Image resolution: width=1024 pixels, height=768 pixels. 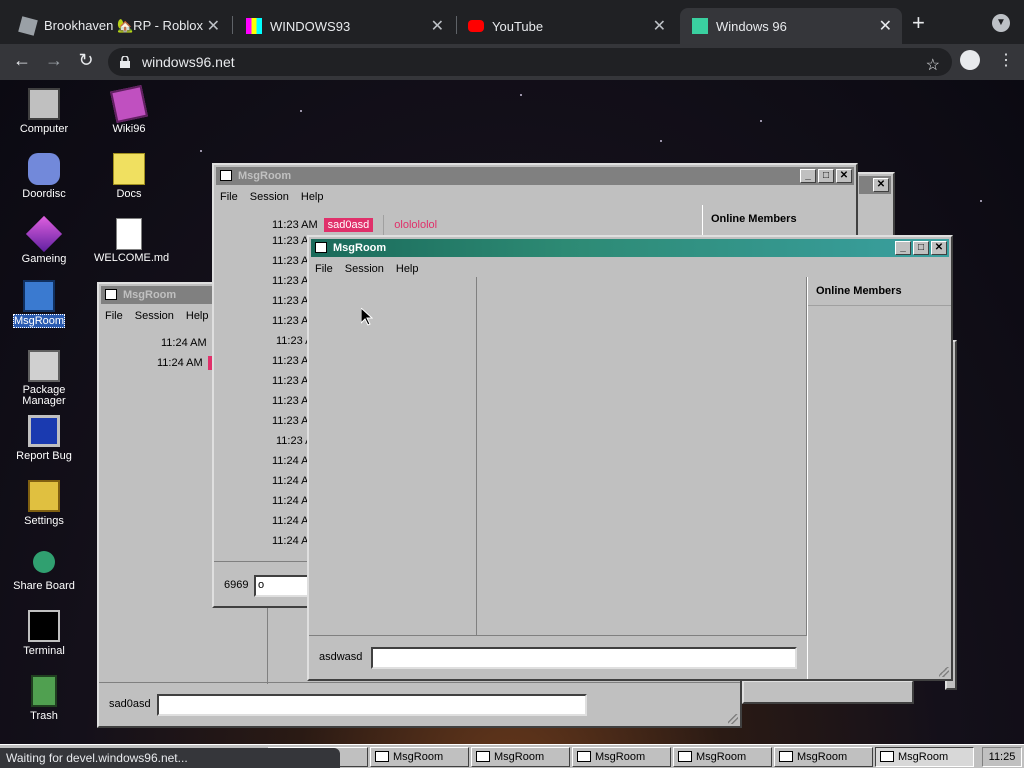 What do you see at coordinates (310, 26) in the screenshot?
I see `tab-title: WINDOWS93` at bounding box center [310, 26].